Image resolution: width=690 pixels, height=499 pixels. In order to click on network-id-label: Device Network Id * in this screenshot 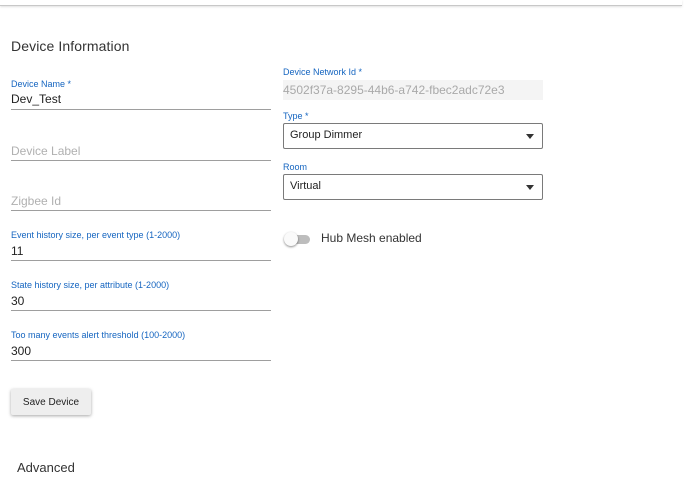, I will do `click(323, 72)`.